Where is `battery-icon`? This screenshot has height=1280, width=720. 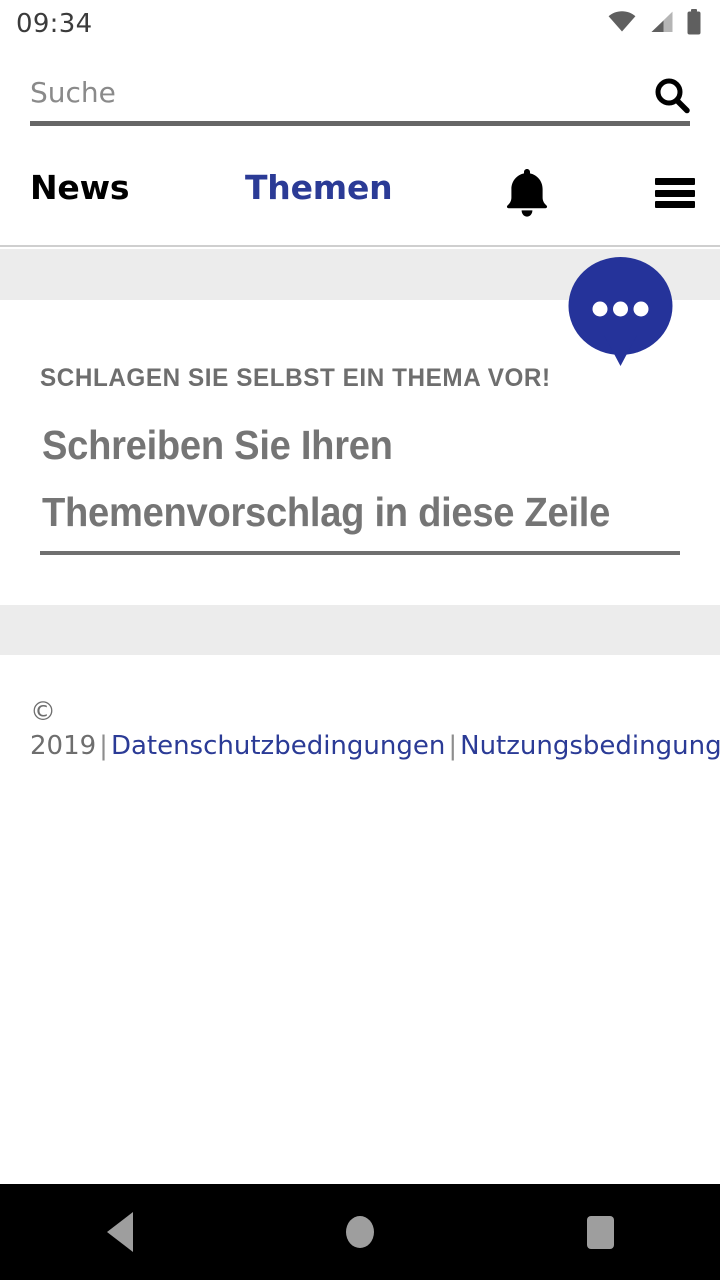
battery-icon is located at coordinates (694, 24).